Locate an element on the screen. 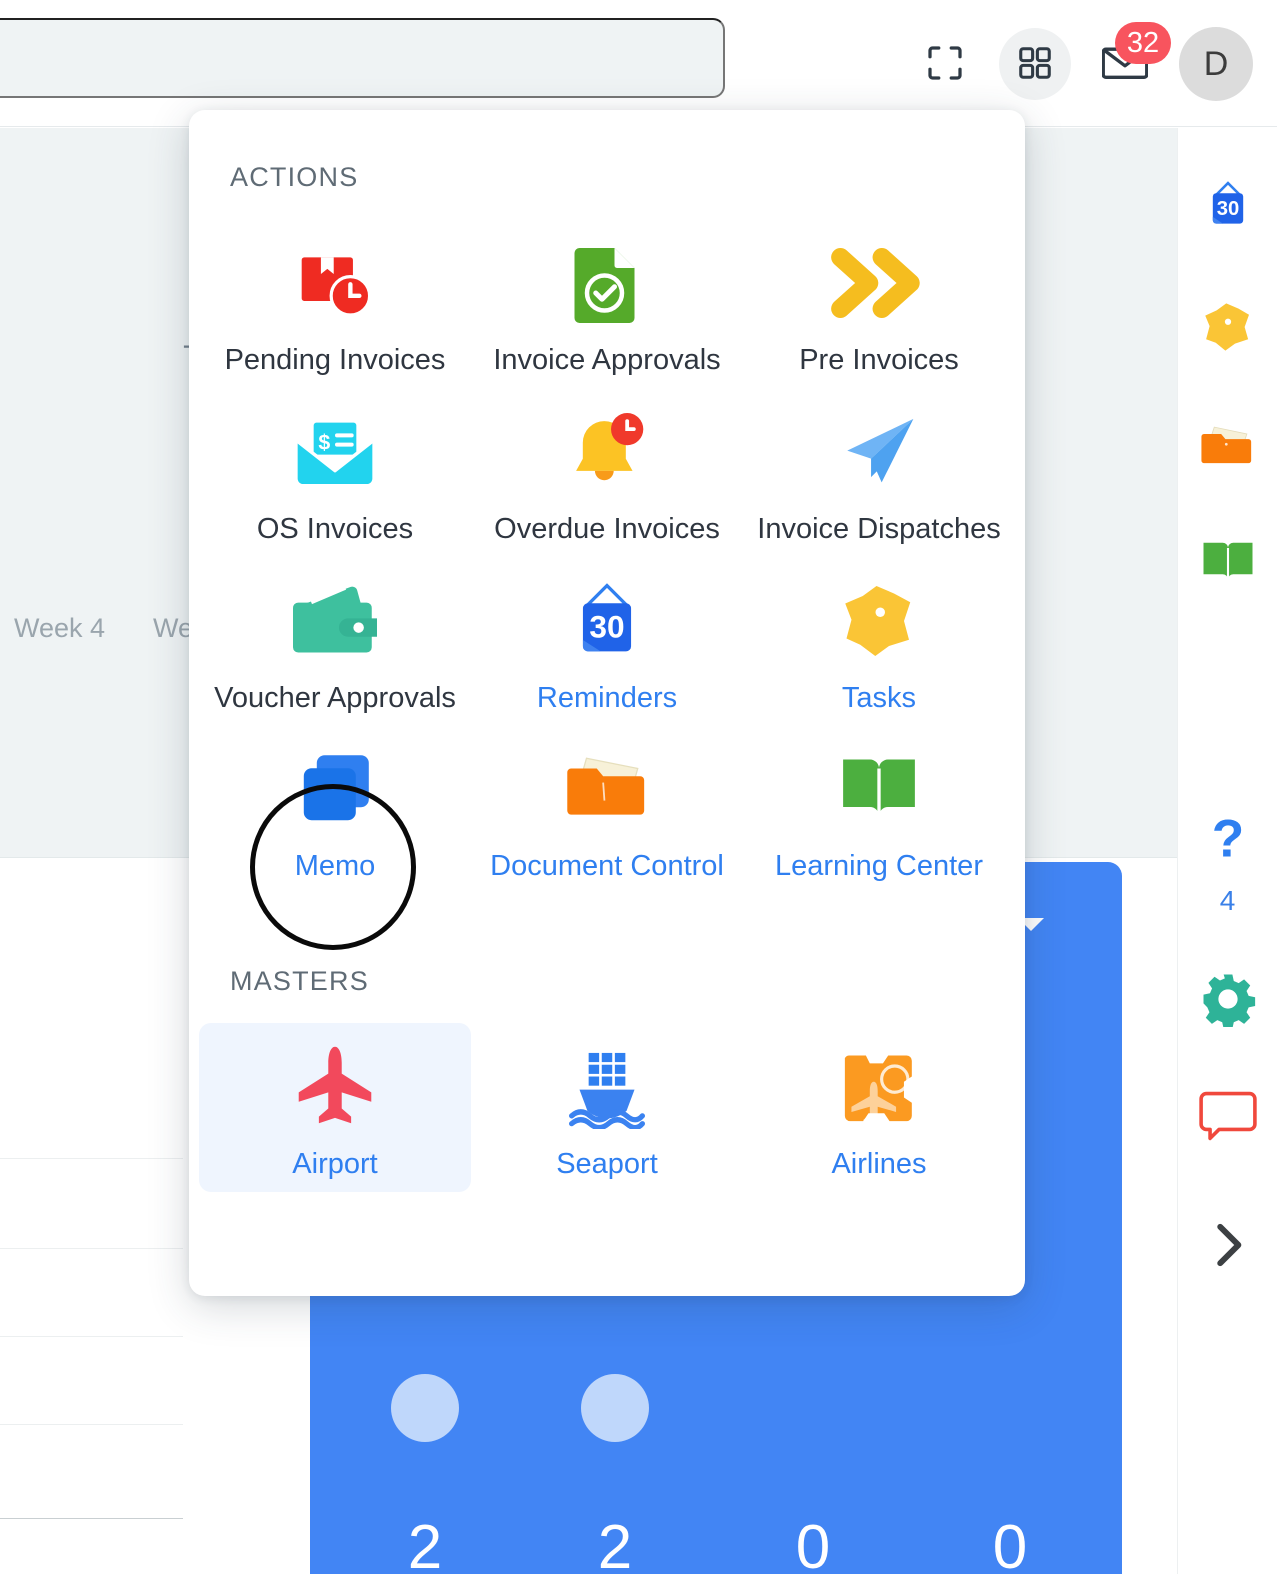  tile-label: Learning Center is located at coordinates (879, 866).